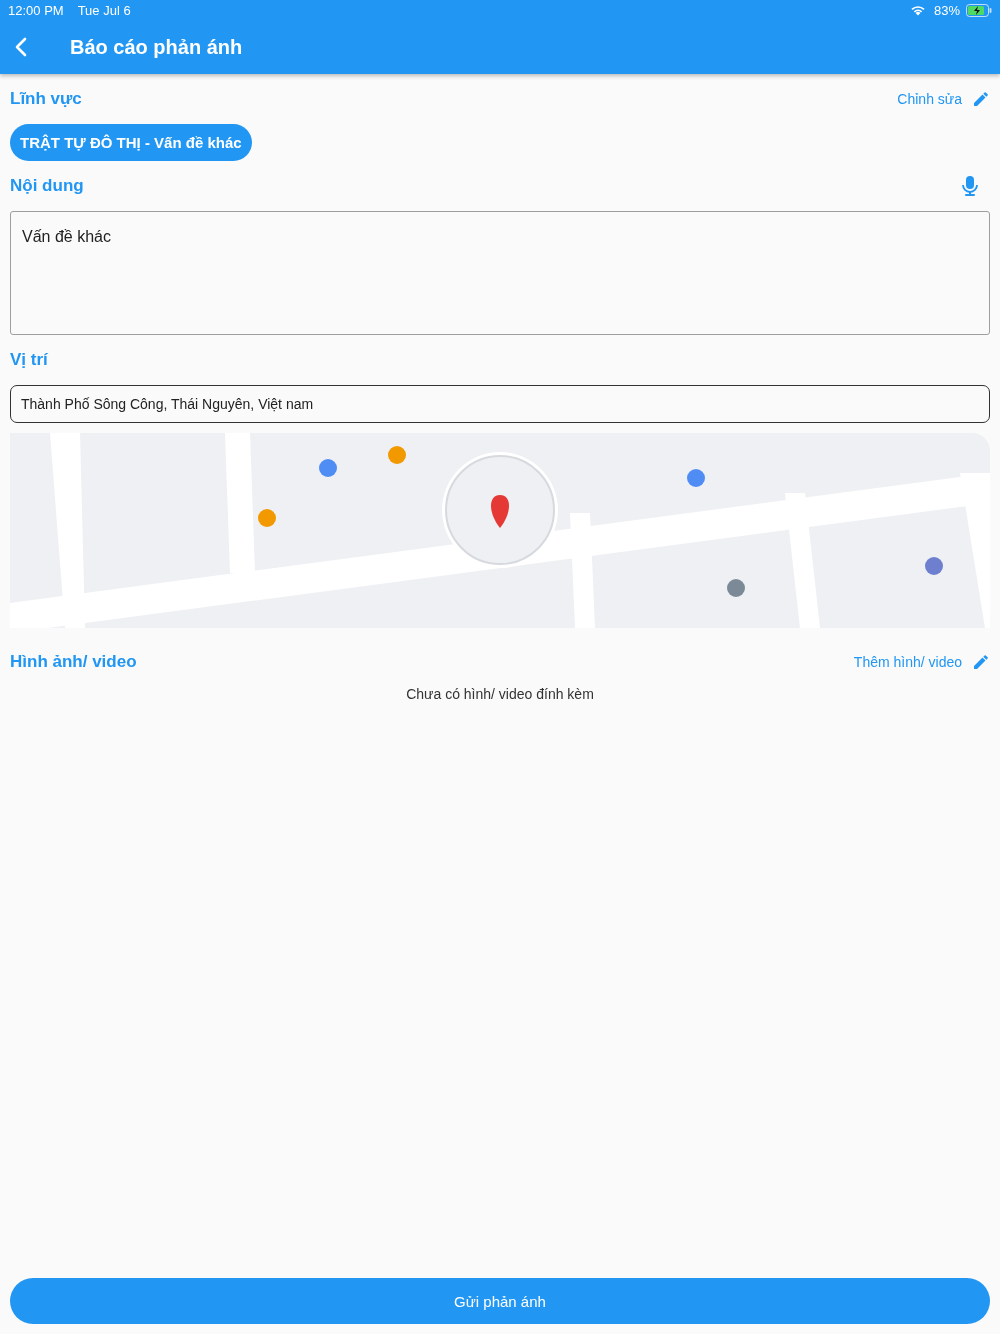  Describe the element at coordinates (970, 186) in the screenshot. I see `microphone-icon` at that location.